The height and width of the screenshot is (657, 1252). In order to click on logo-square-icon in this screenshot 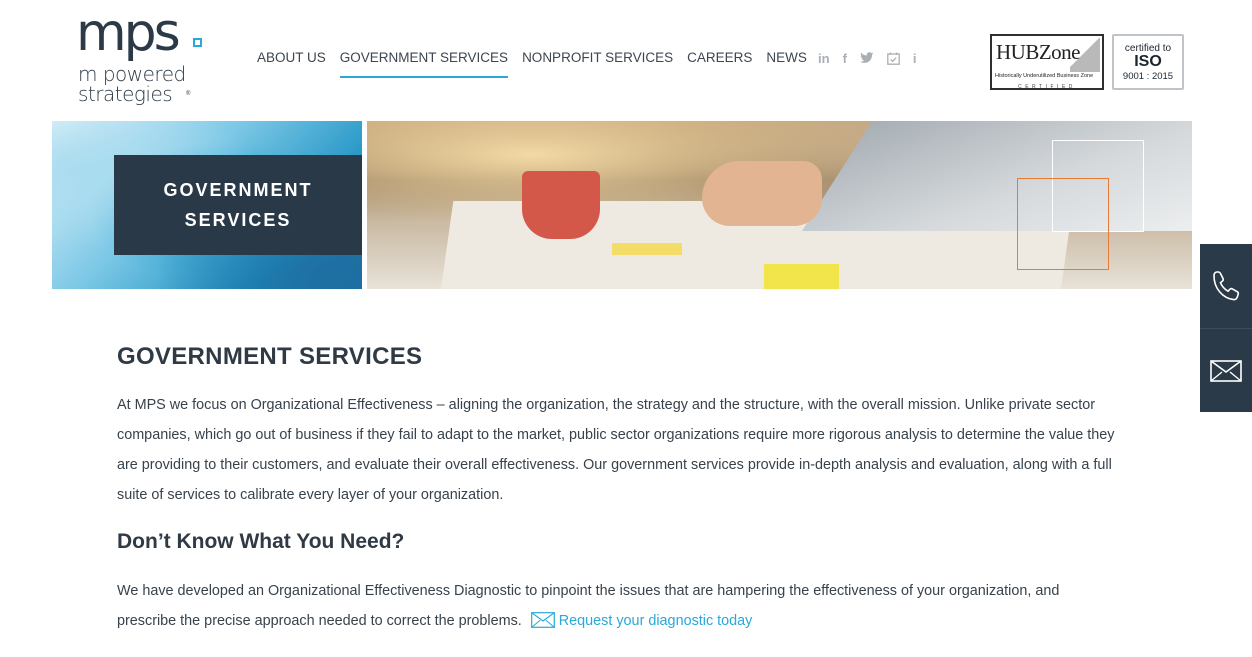, I will do `click(197, 42)`.